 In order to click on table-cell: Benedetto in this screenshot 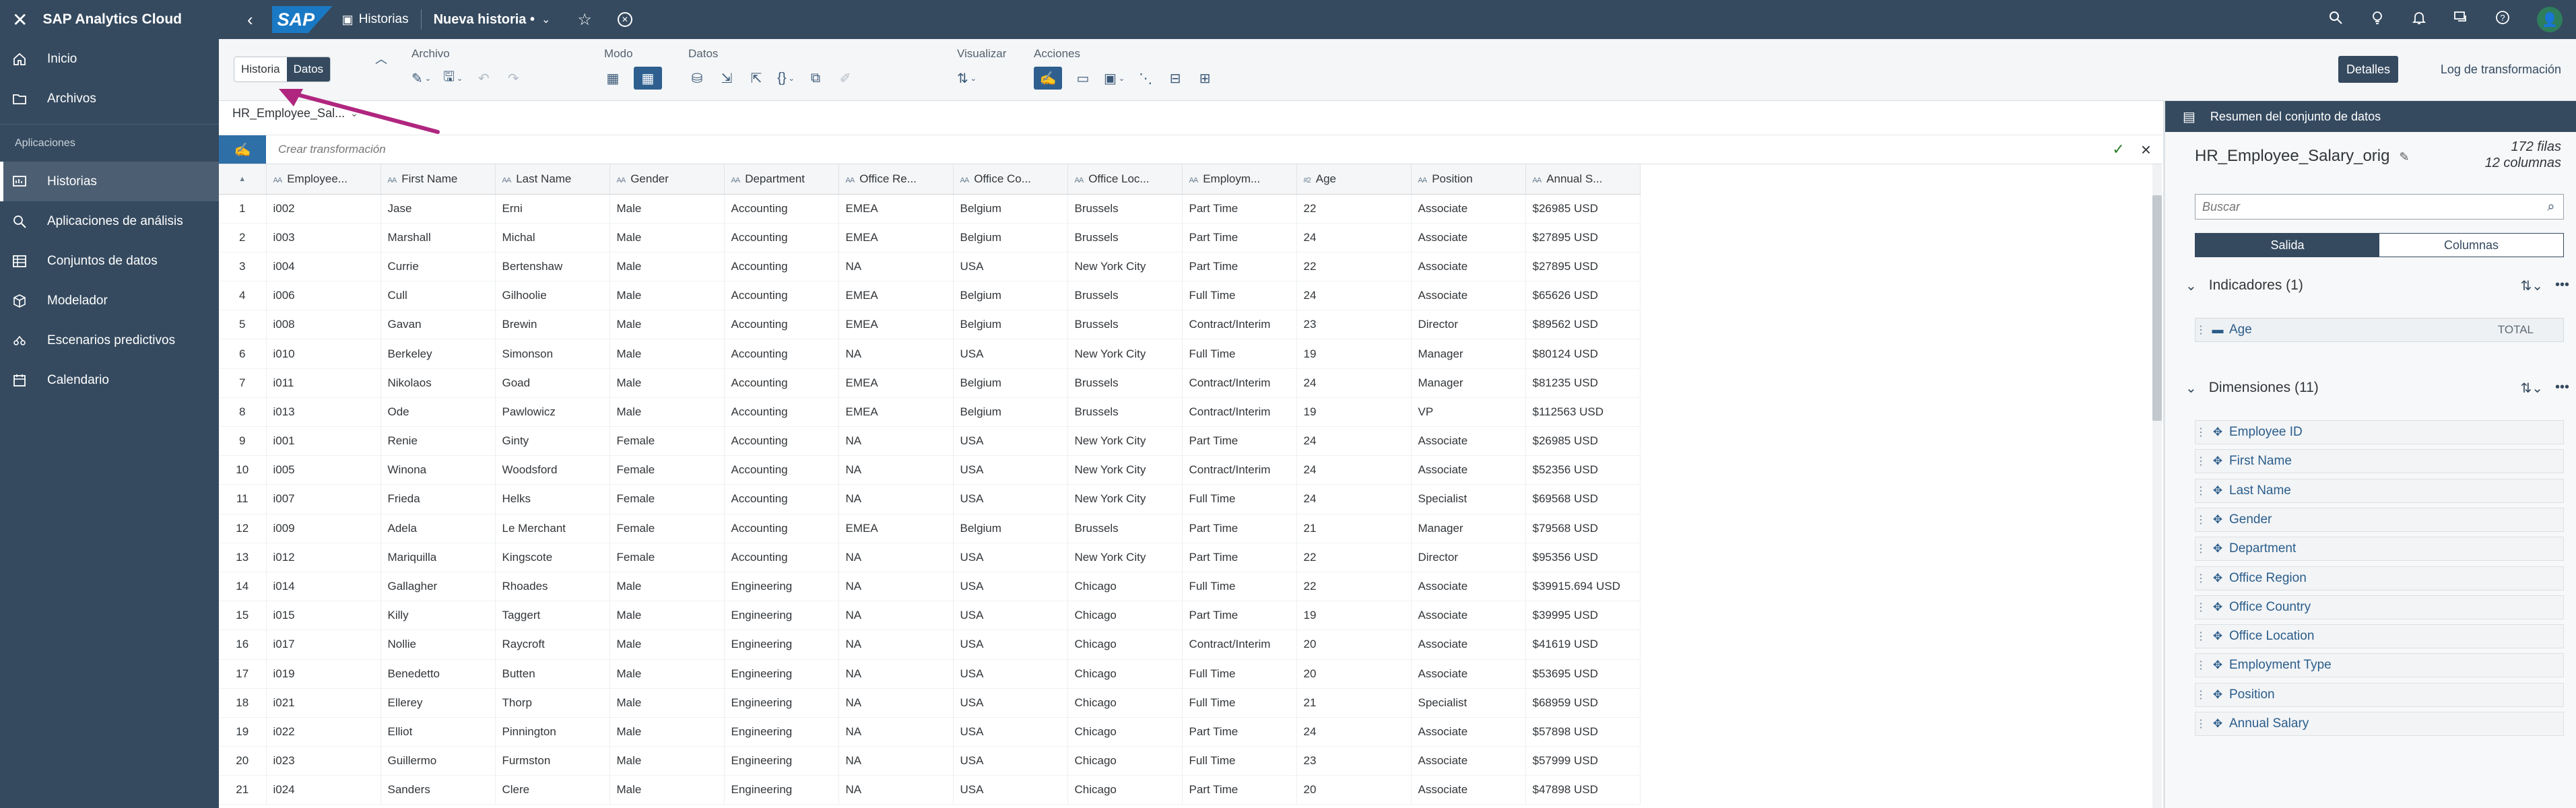, I will do `click(438, 674)`.